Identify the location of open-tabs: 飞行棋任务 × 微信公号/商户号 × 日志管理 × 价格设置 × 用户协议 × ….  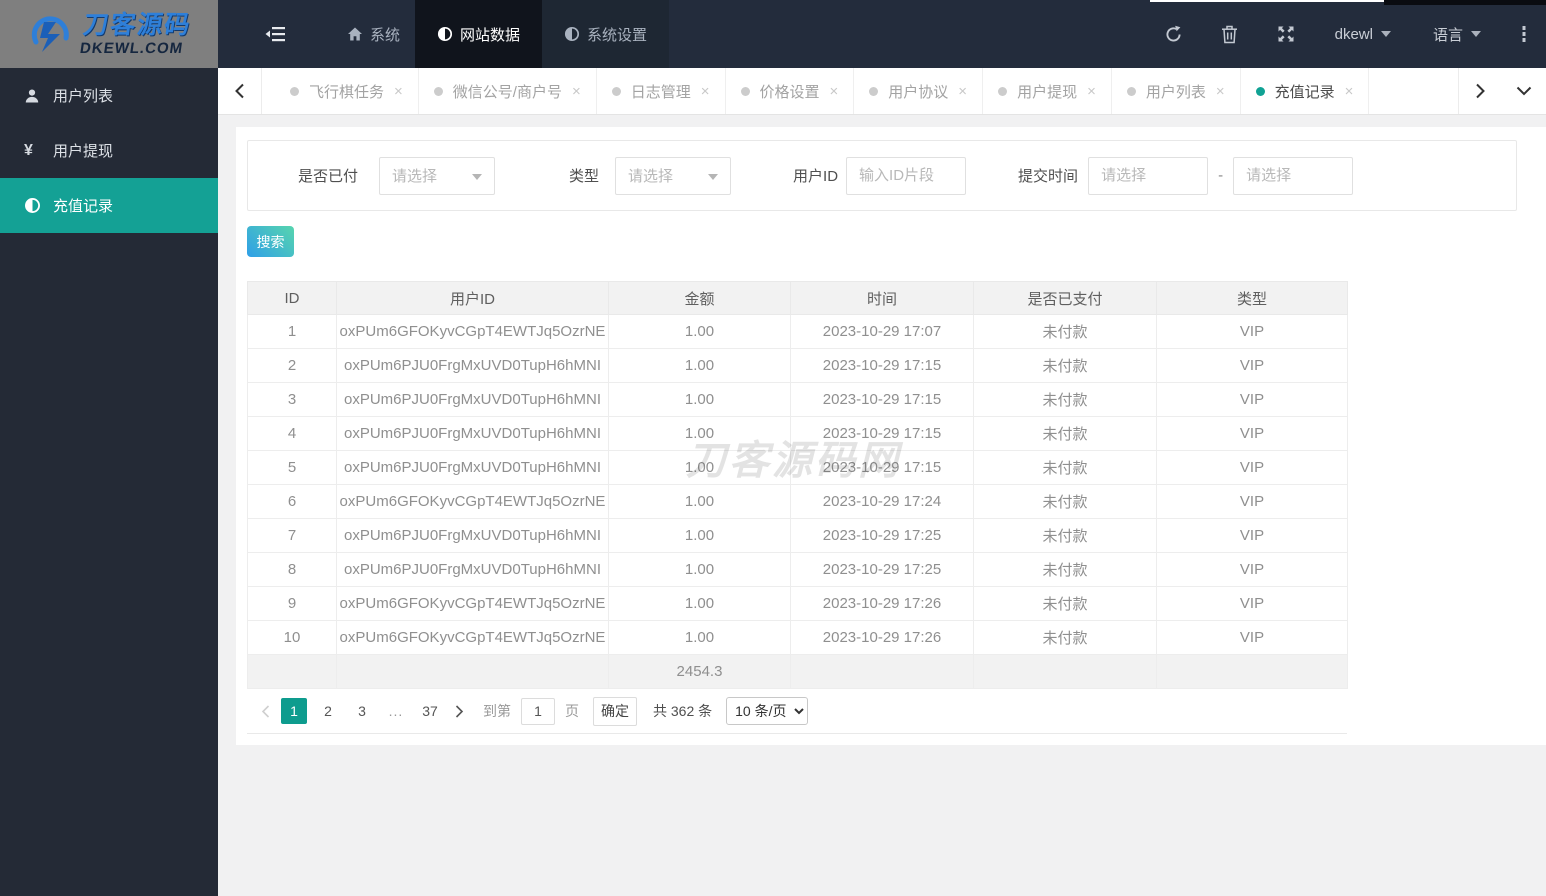
(822, 91).